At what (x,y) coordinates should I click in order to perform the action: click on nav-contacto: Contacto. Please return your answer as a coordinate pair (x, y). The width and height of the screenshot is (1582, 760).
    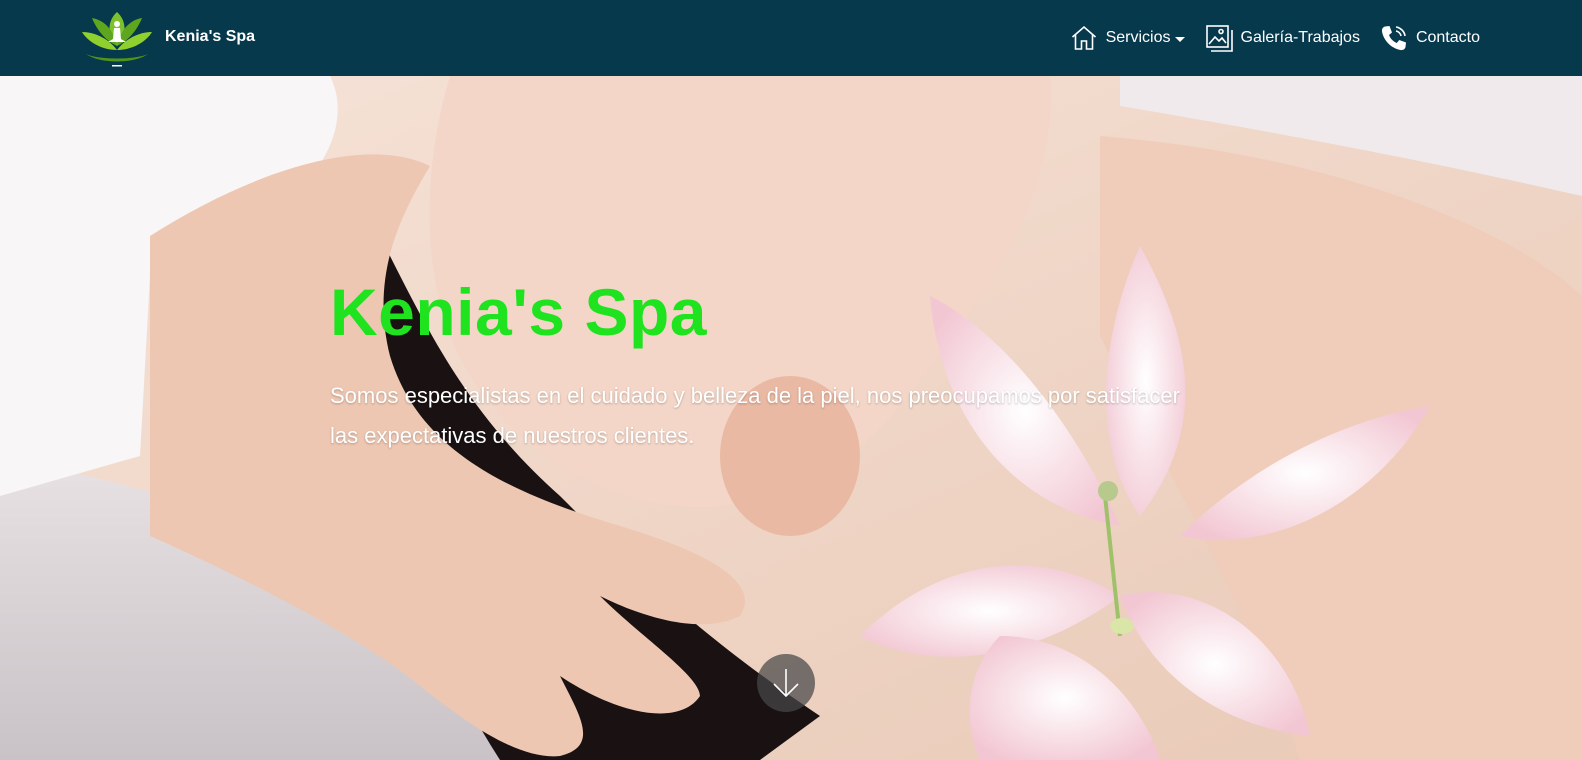
    Looking at the image, I should click on (1430, 38).